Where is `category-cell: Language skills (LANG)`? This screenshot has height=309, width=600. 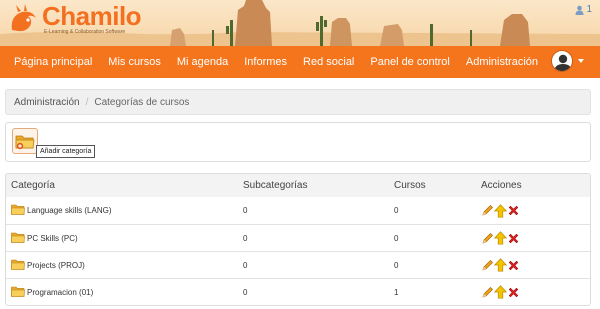 category-cell: Language skills (LANG) is located at coordinates (61, 210).